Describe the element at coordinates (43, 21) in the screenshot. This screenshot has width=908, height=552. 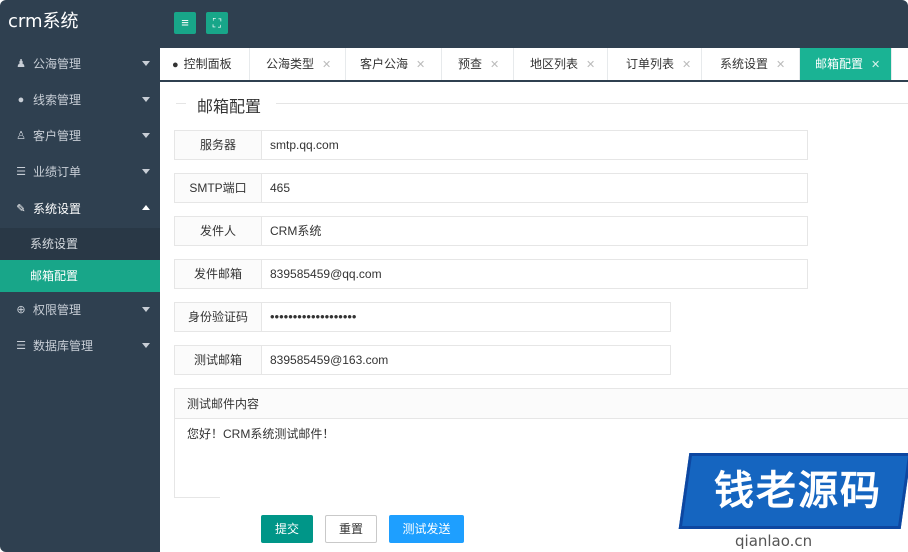
I see `brand-title: crm系统` at that location.